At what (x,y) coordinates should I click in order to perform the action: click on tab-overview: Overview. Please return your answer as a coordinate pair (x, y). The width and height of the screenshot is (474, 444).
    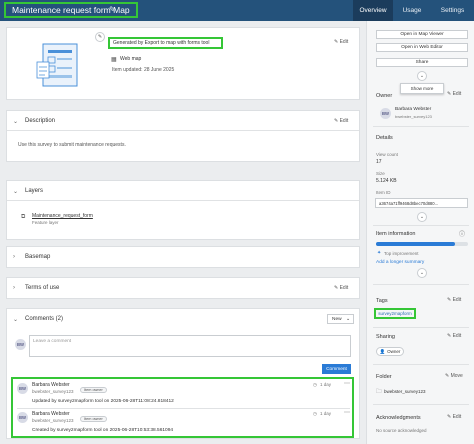
    Looking at the image, I should click on (373, 10).